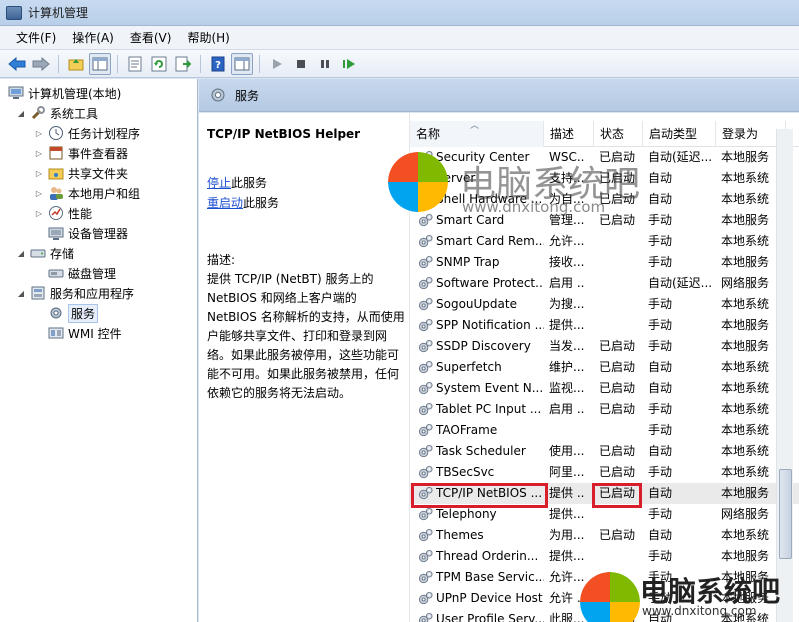 The image size is (799, 622). I want to click on tree-item-event-viewer: ▷ 事件查看器, so click(81, 153).